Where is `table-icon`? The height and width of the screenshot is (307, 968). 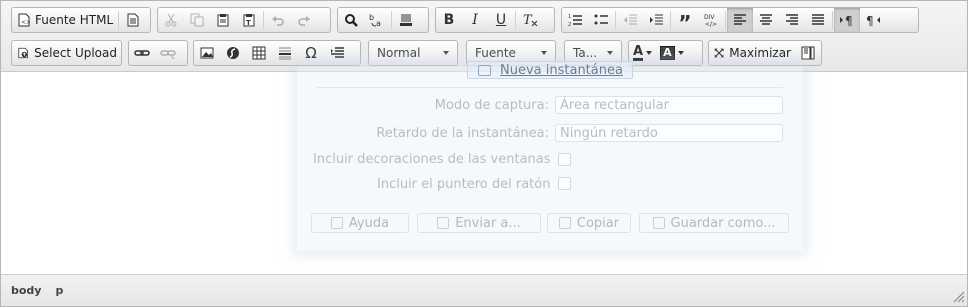
table-icon is located at coordinates (259, 53).